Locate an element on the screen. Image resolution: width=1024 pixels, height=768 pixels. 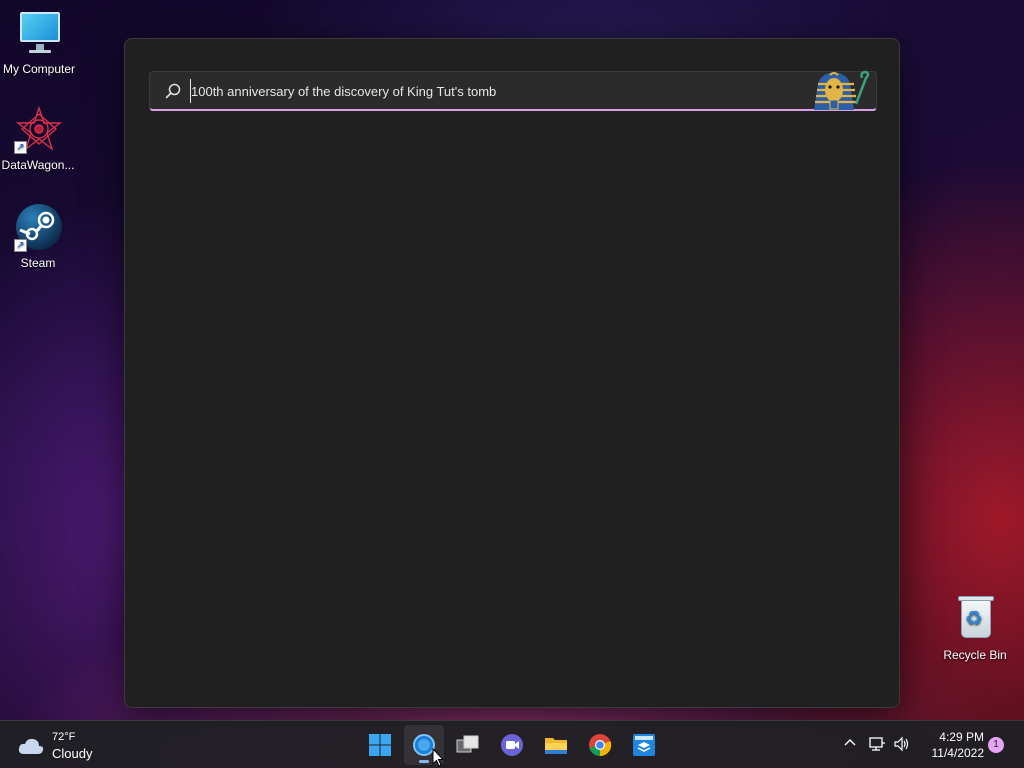
desktop-icon-steam: ↗ Steam is located at coordinates (39, 237).